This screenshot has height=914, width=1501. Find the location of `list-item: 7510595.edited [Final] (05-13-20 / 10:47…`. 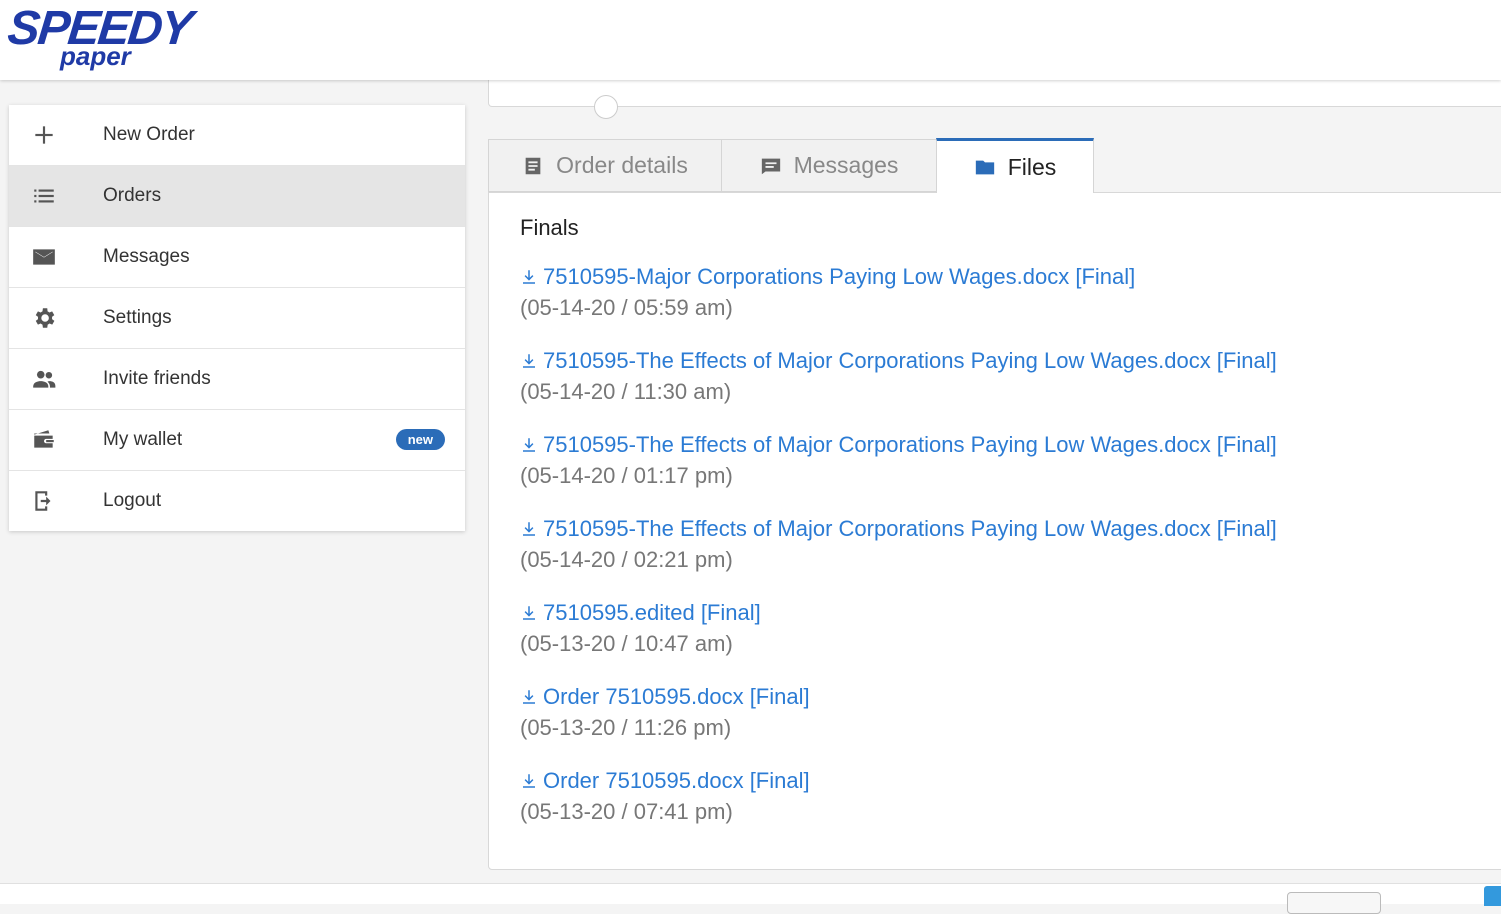

list-item: 7510595.edited [Final] (05-13-20 / 10:47… is located at coordinates (1000, 641).